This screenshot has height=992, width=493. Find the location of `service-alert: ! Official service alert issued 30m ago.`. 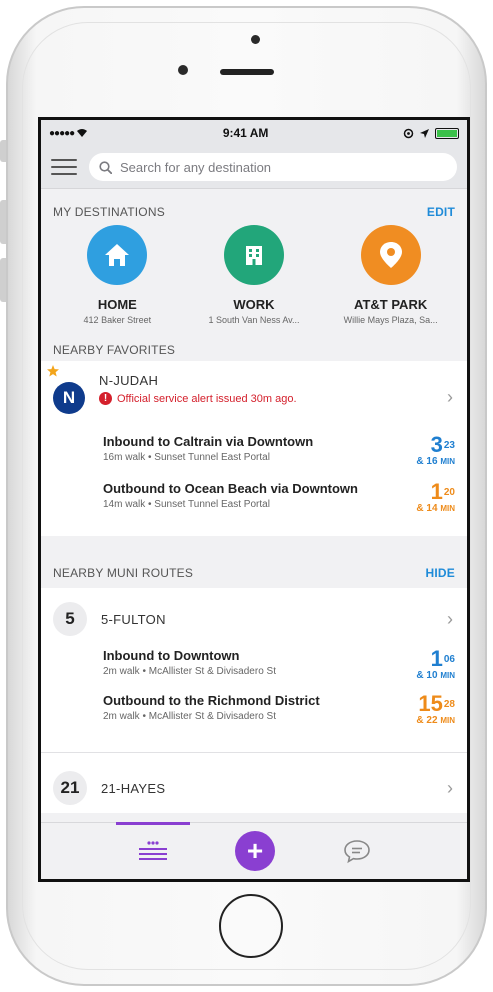

service-alert: ! Official service alert issued 30m ago. is located at coordinates (198, 398).